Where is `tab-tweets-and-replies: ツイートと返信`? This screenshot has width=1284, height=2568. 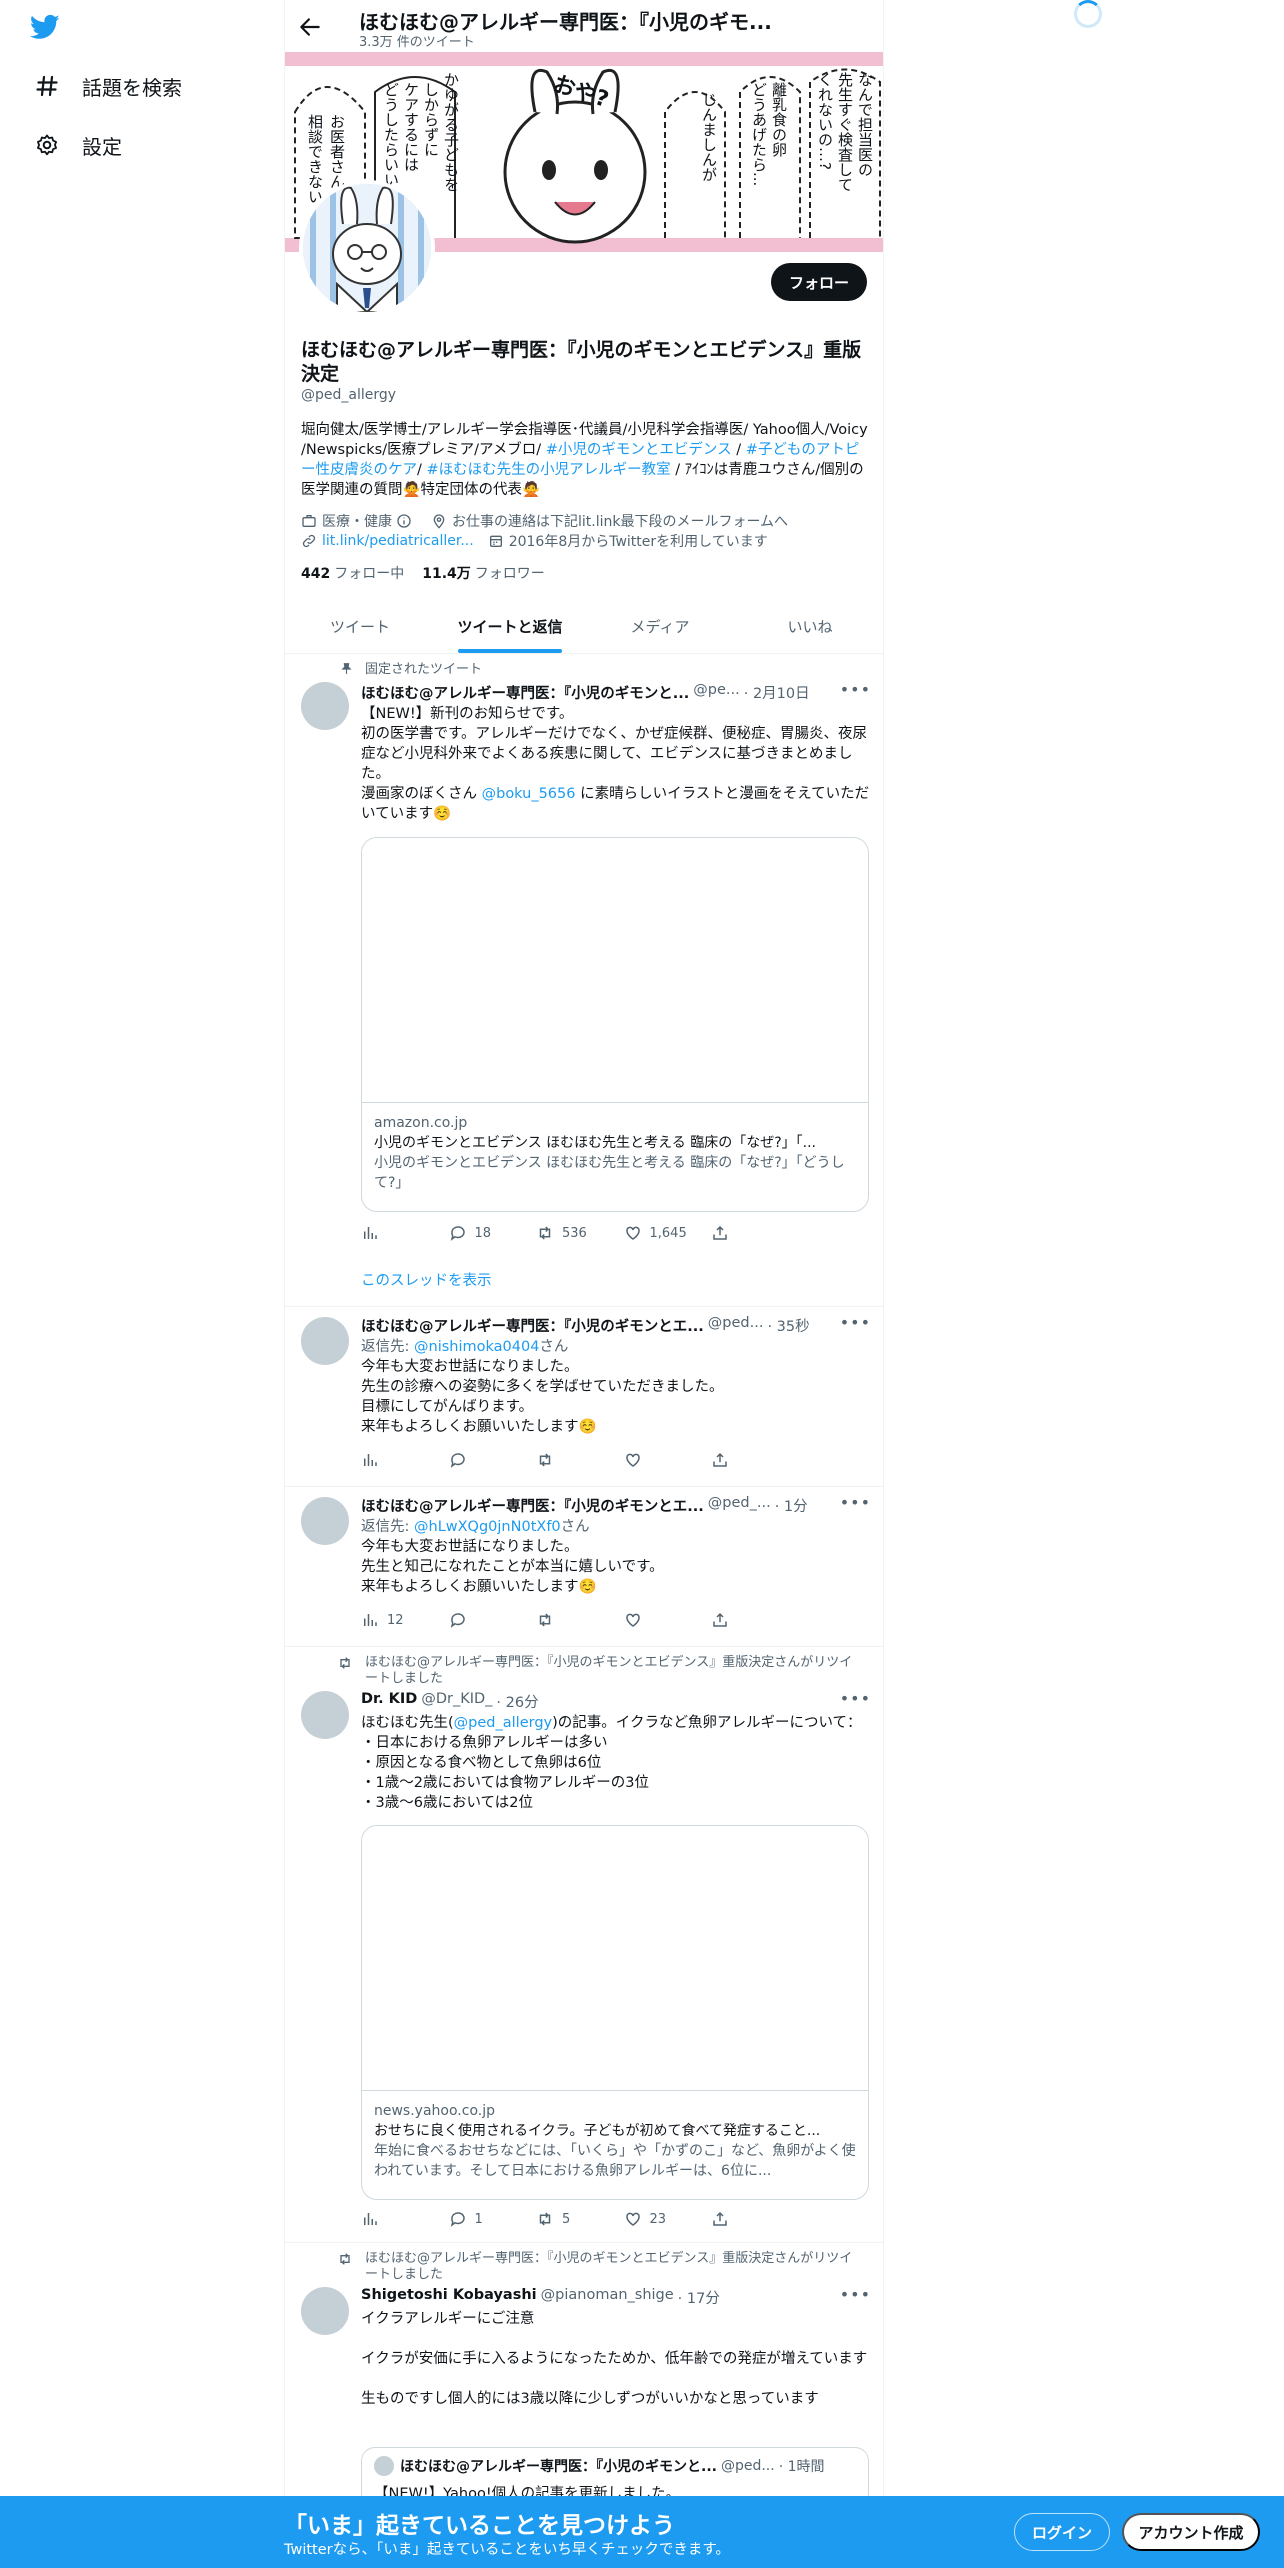 tab-tweets-and-replies: ツイートと返信 is located at coordinates (510, 626).